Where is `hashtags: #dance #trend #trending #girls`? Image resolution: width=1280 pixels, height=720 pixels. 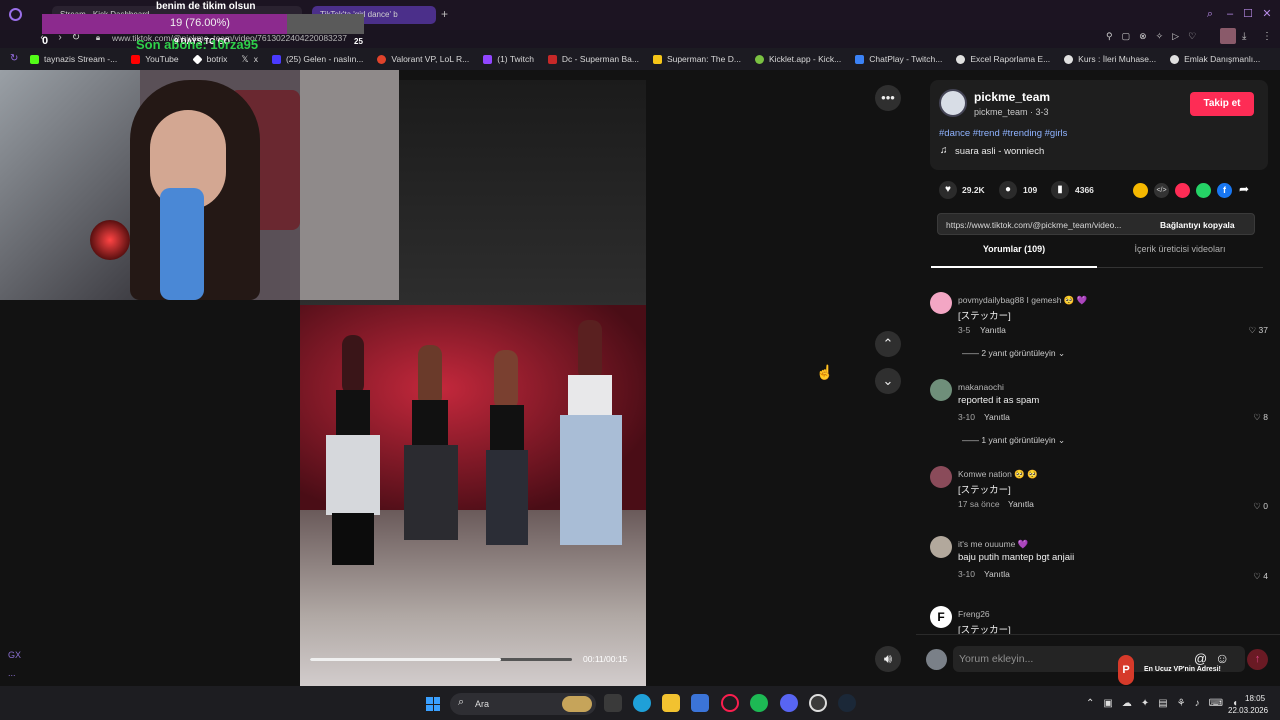 hashtags: #dance #trend #trending #girls is located at coordinates (1003, 133).